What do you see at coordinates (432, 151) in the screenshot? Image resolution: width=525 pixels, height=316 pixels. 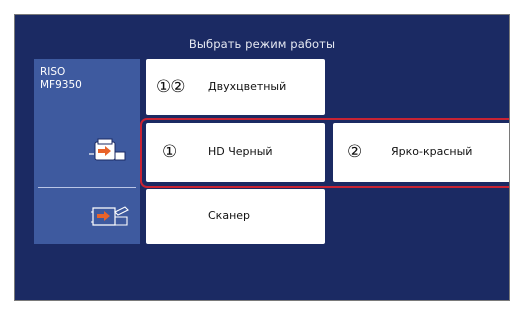 I see `mode-label: Ярко-красный` at bounding box center [432, 151].